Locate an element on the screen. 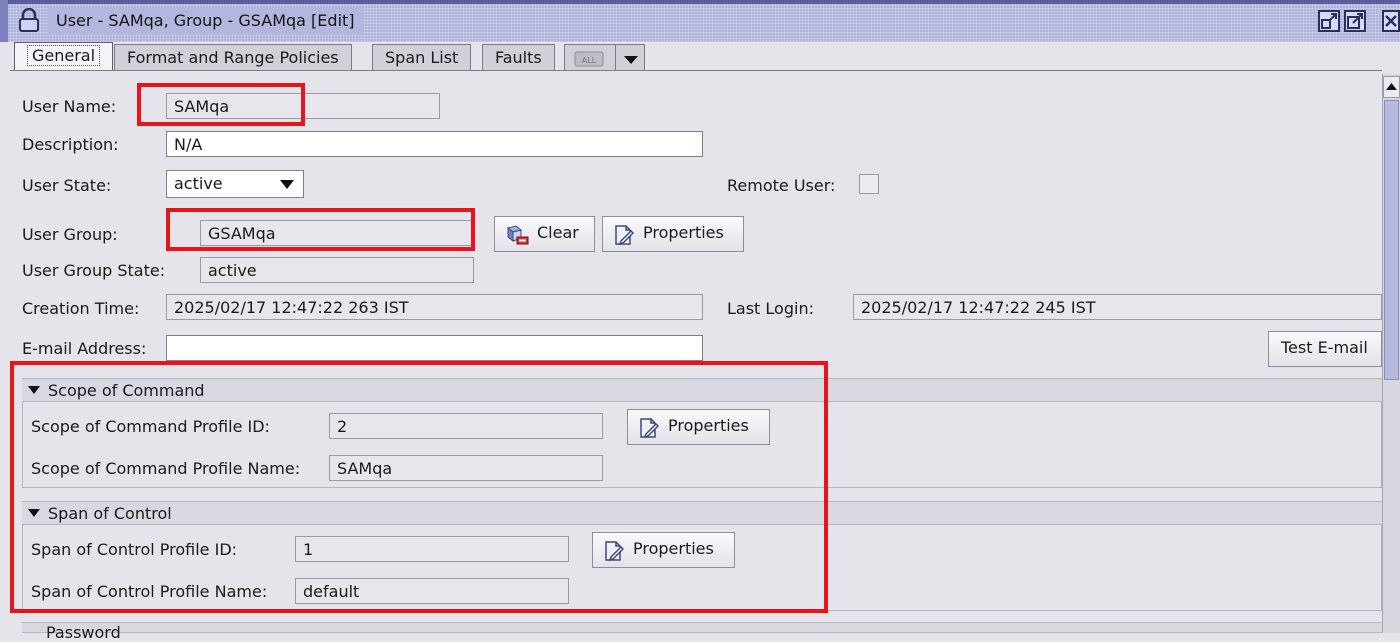  test-email-button-label: Test E-mail is located at coordinates (1324, 347).